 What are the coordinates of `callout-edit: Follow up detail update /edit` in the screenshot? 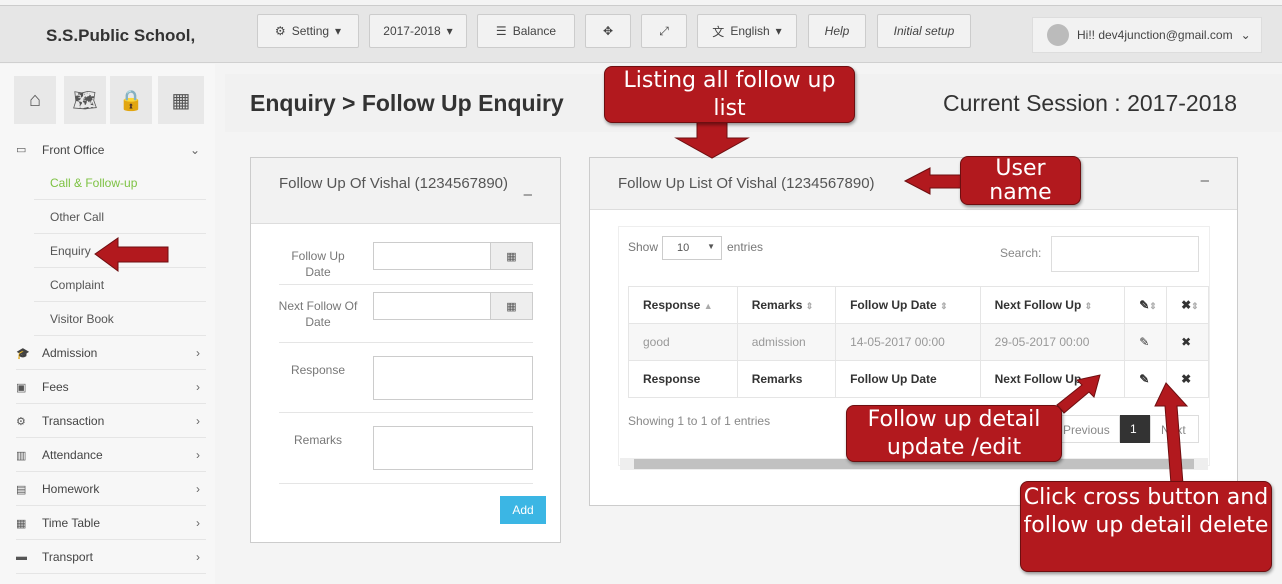 It's located at (954, 433).